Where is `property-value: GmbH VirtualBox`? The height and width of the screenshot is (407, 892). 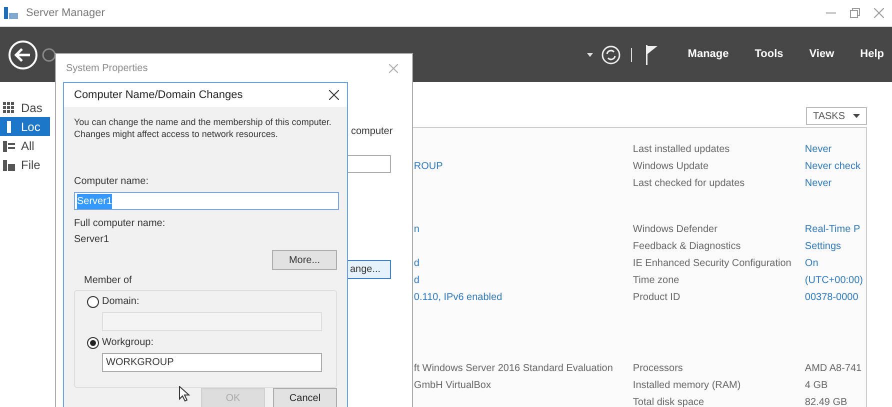 property-value: GmbH VirtualBox is located at coordinates (452, 385).